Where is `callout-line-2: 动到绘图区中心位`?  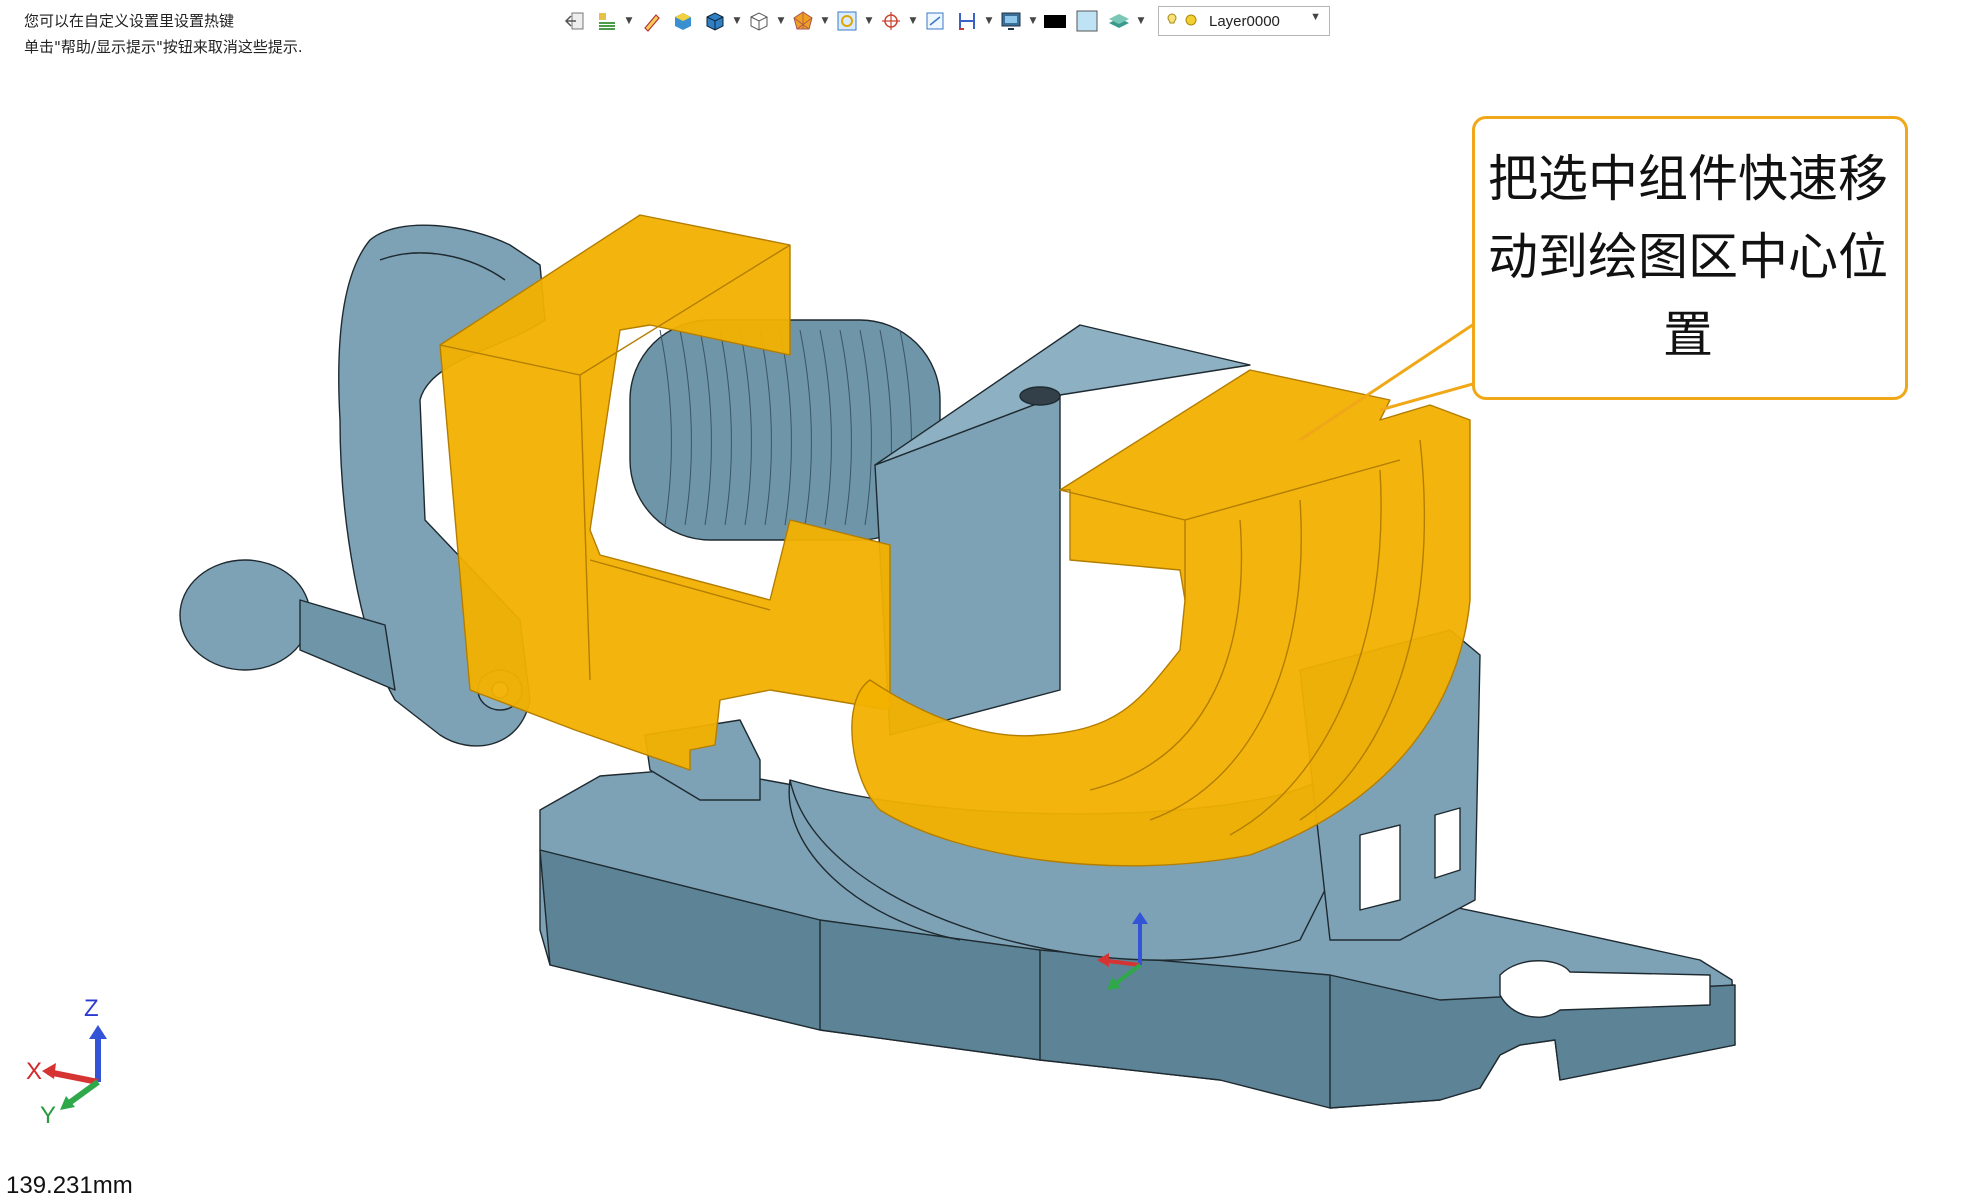
callout-line-2: 动到绘图区中心位 is located at coordinates (1688, 257).